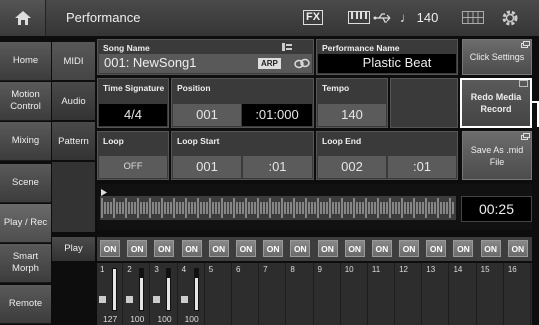 This screenshot has height=325, width=539. Describe the element at coordinates (361, 48) in the screenshot. I see `performance-name-label: Performance Name` at that location.